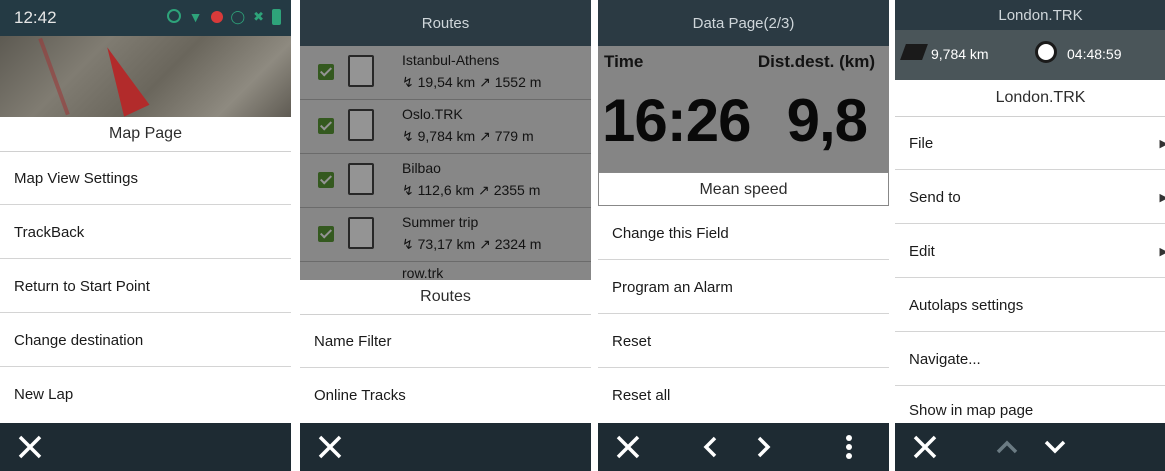 This screenshot has width=1165, height=471. I want to click on menu-item-return-start: Return to Start Point, so click(145, 286).